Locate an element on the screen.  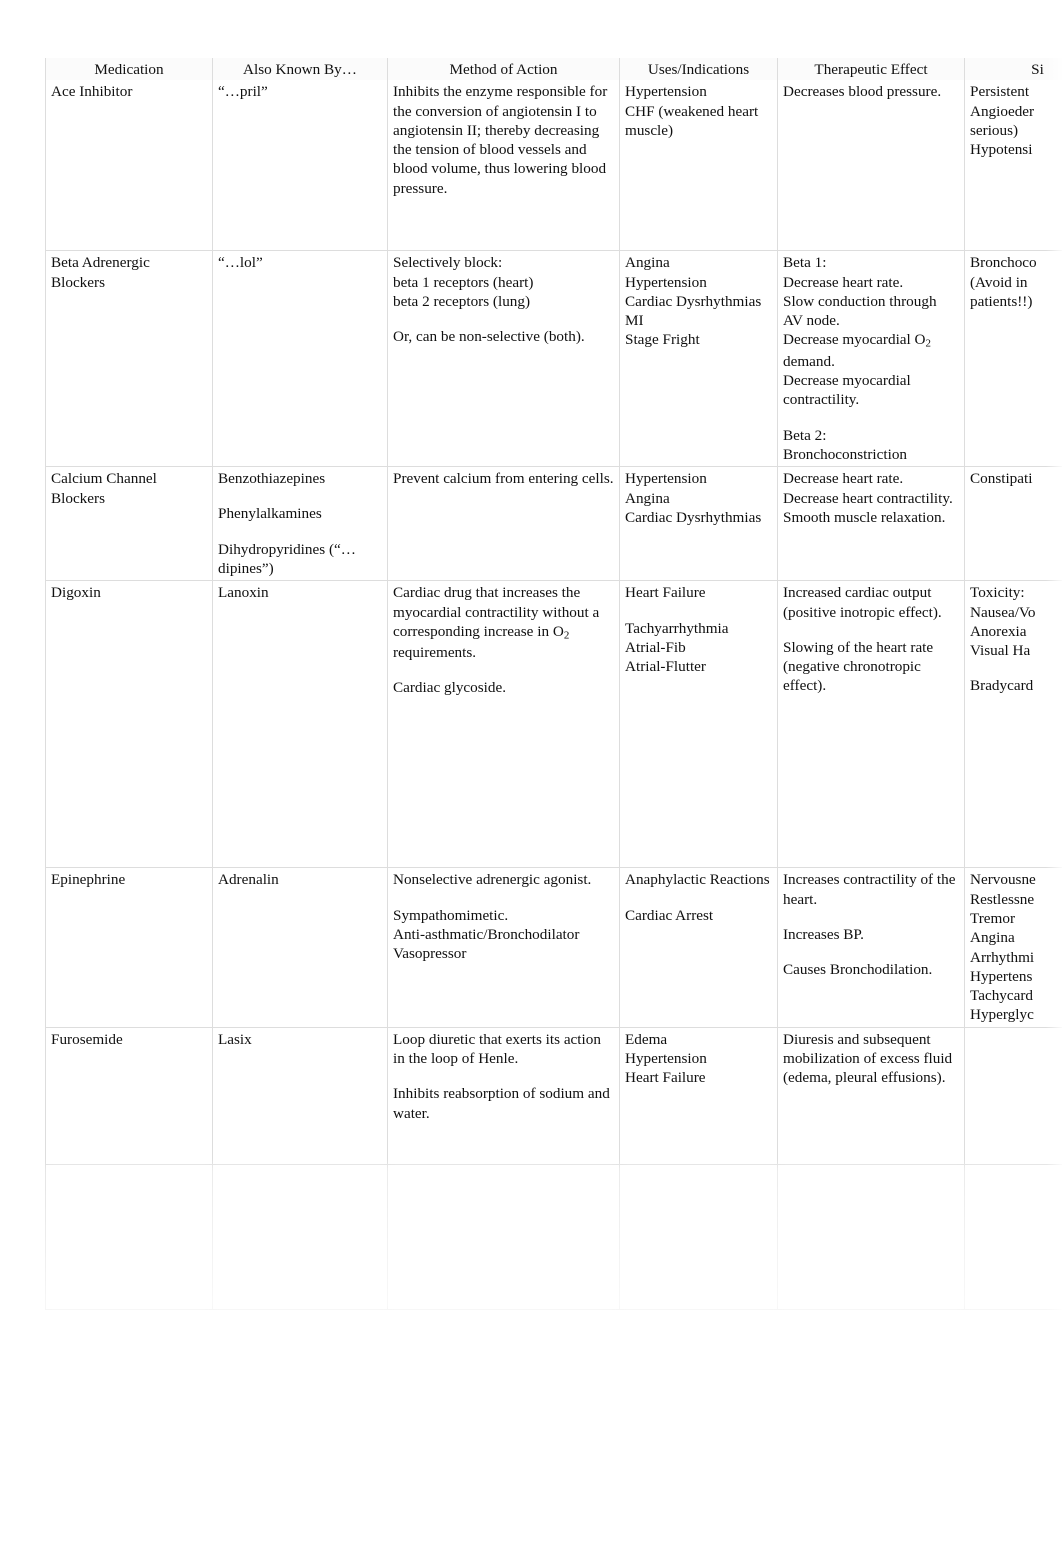
cell-side-effects: Bronchoco (Avoid in patients!!) is located at coordinates (1013, 359).